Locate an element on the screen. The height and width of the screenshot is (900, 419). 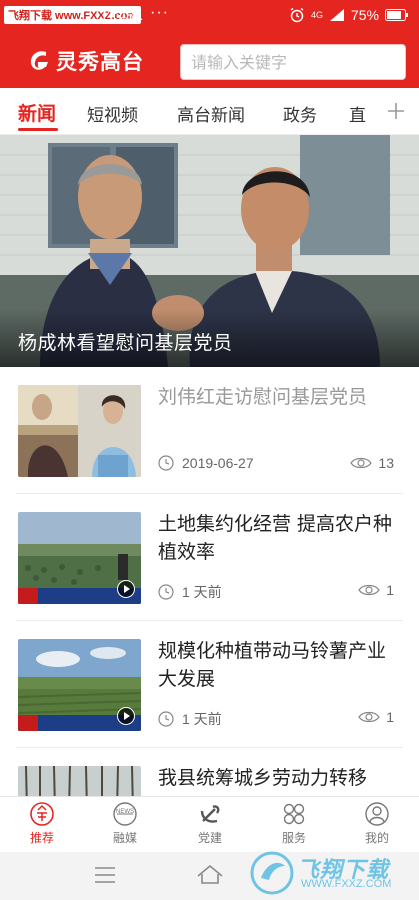
app-header: 灵秀高台 is located at coordinates (209, 61).